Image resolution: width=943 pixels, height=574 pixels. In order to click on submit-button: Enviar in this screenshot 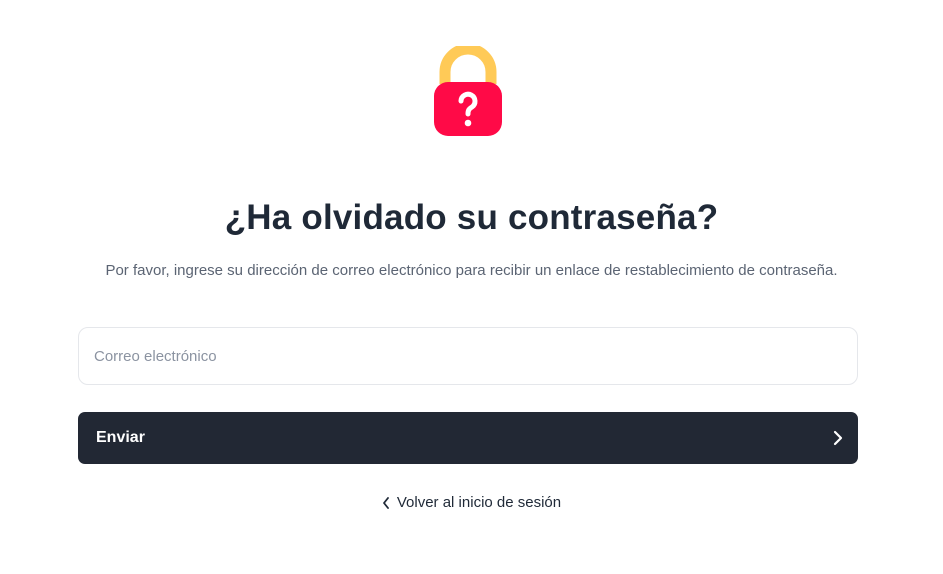, I will do `click(468, 438)`.